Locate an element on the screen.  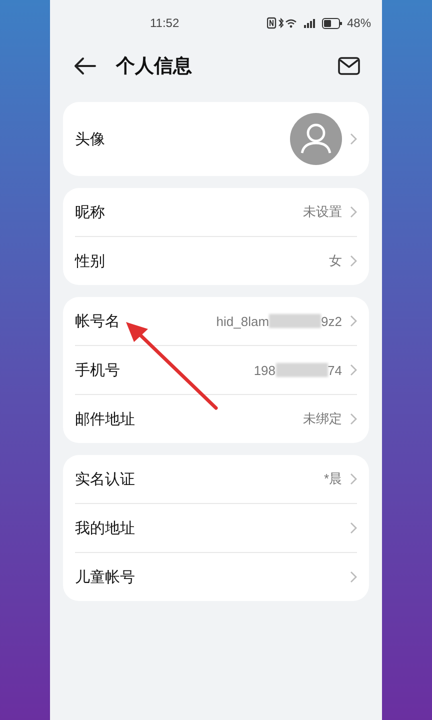
row-value: hid_8lam is located at coordinates (243, 321).